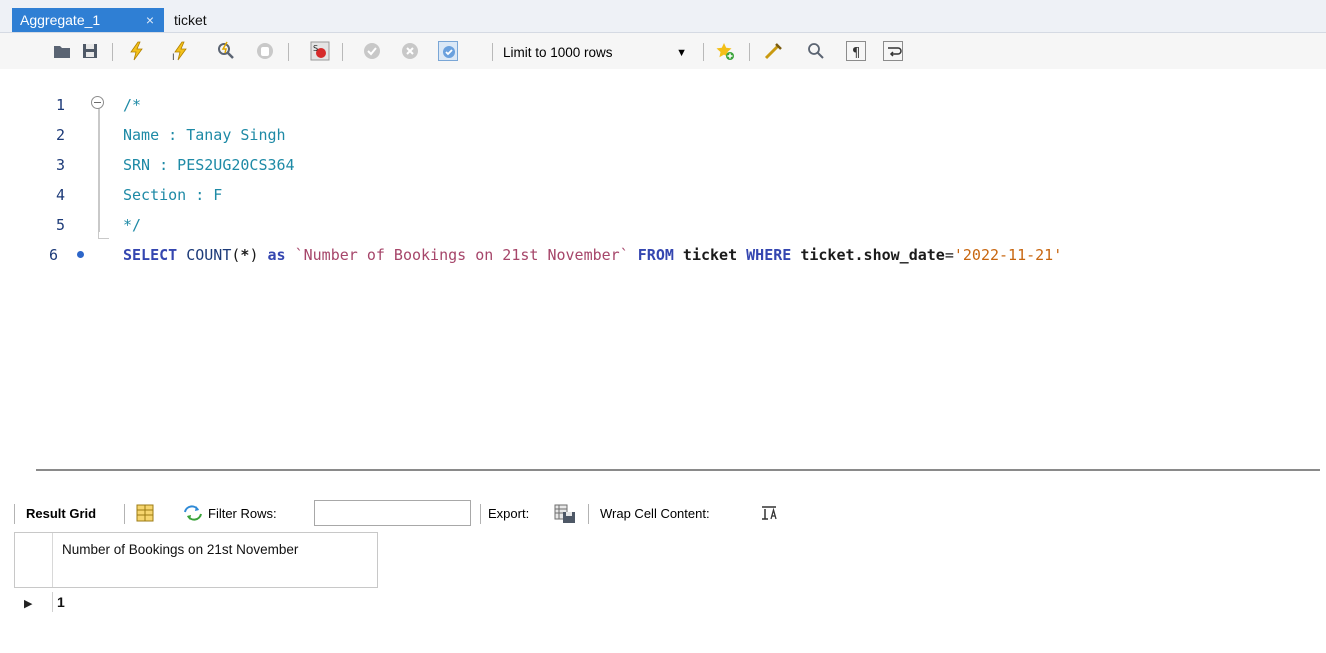 Image resolution: width=1326 pixels, height=653 pixels. What do you see at coordinates (90, 51) in the screenshot?
I see `save-icon` at bounding box center [90, 51].